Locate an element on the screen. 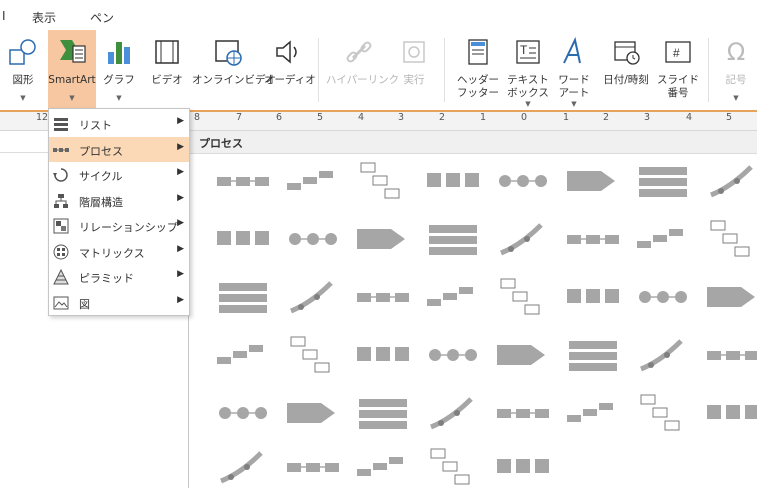  menu-item-cycle: サイクル ▶ is located at coordinates (119, 174).